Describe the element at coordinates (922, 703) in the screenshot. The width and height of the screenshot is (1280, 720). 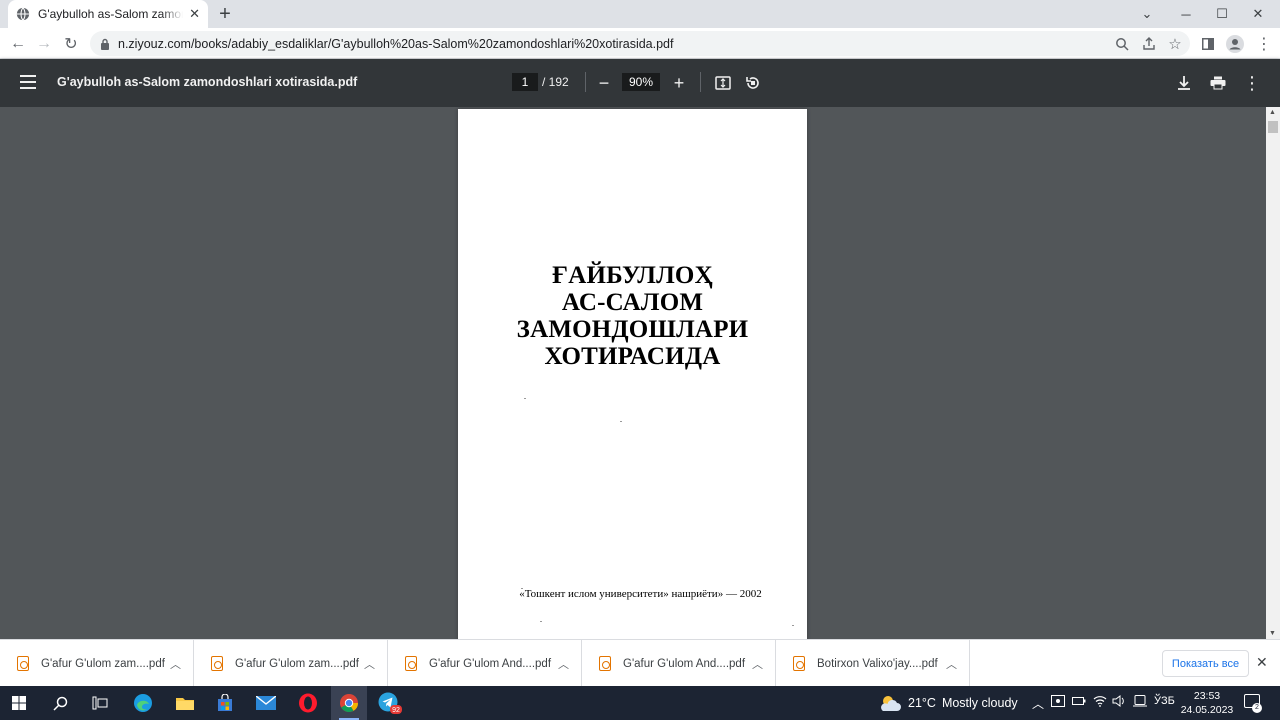
I see `weather-temp: 21°C` at that location.